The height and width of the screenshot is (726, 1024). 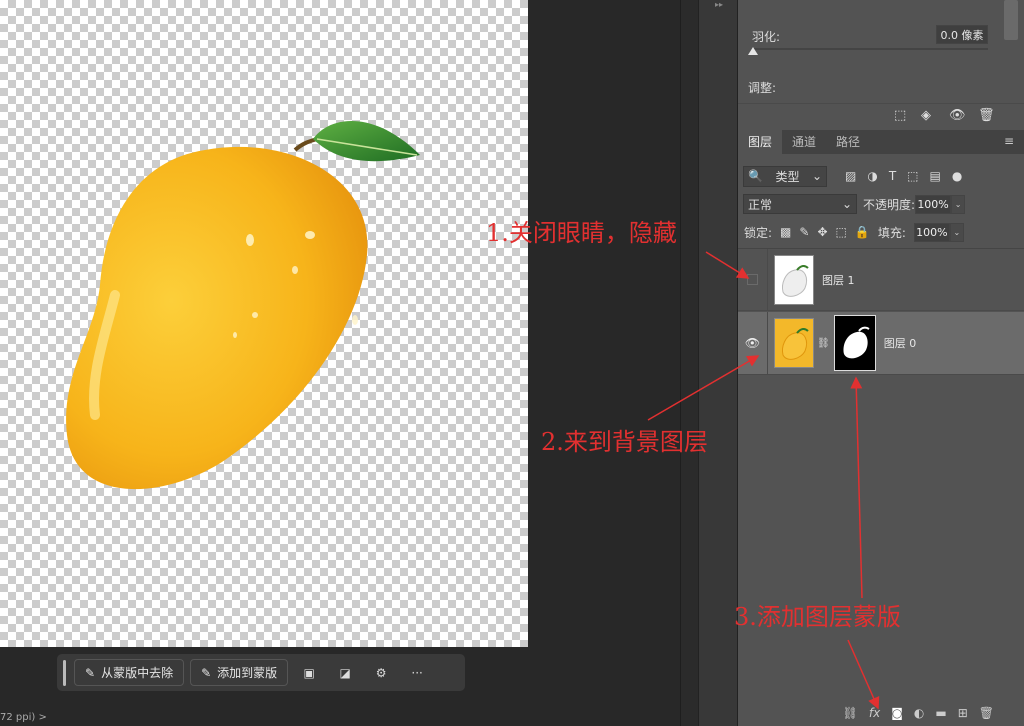 What do you see at coordinates (800, 204) in the screenshot?
I see `blend-mode-select: 正常 ⌄` at bounding box center [800, 204].